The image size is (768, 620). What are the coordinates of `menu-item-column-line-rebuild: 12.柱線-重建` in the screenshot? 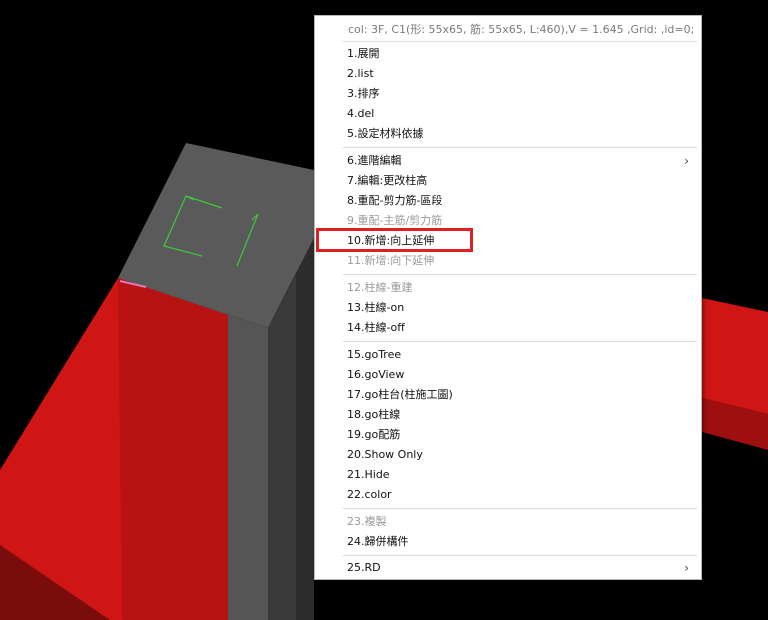 It's located at (380, 287).